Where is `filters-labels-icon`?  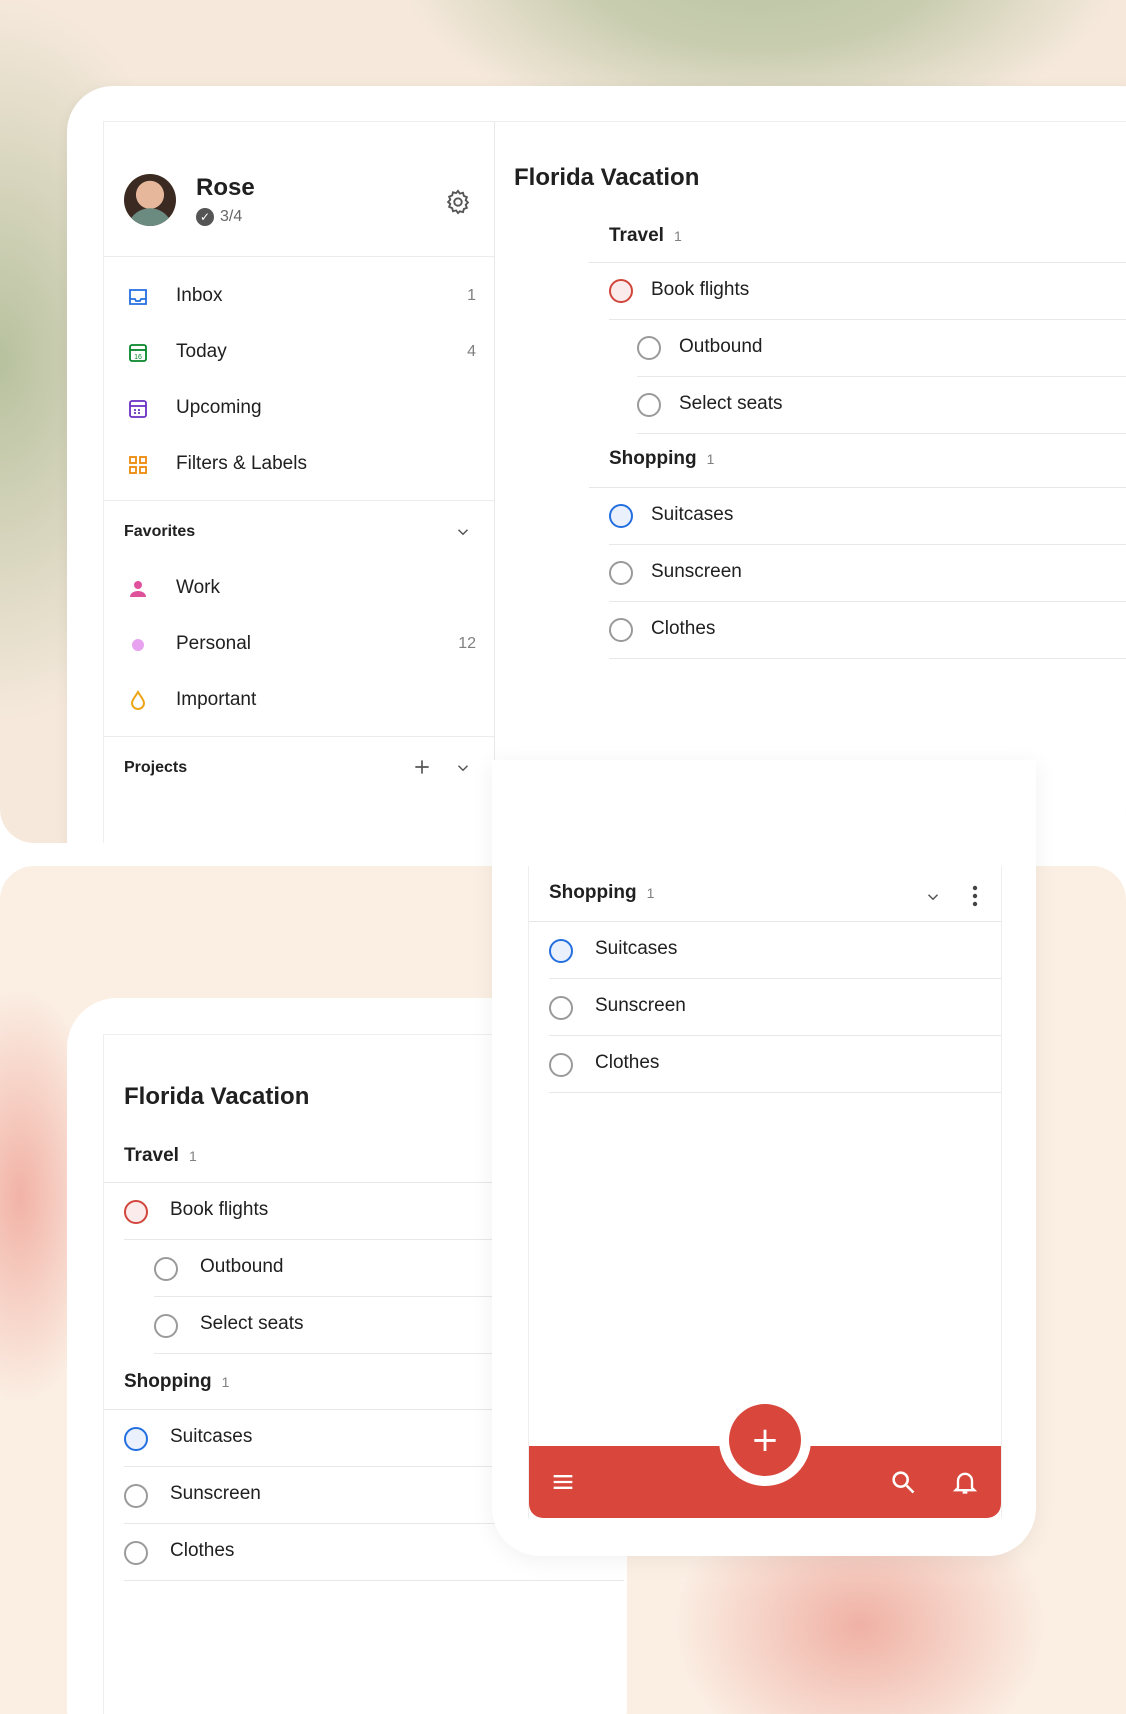
filters-labels-icon is located at coordinates (138, 465).